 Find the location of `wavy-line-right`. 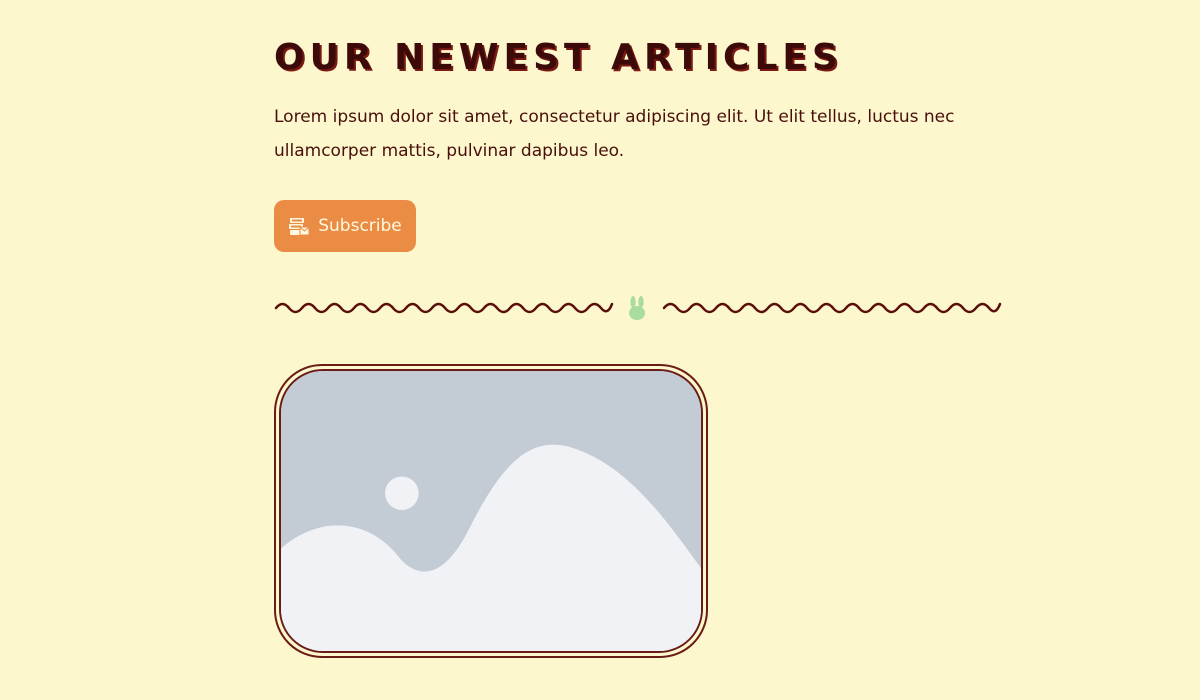

wavy-line-right is located at coordinates (832, 308).